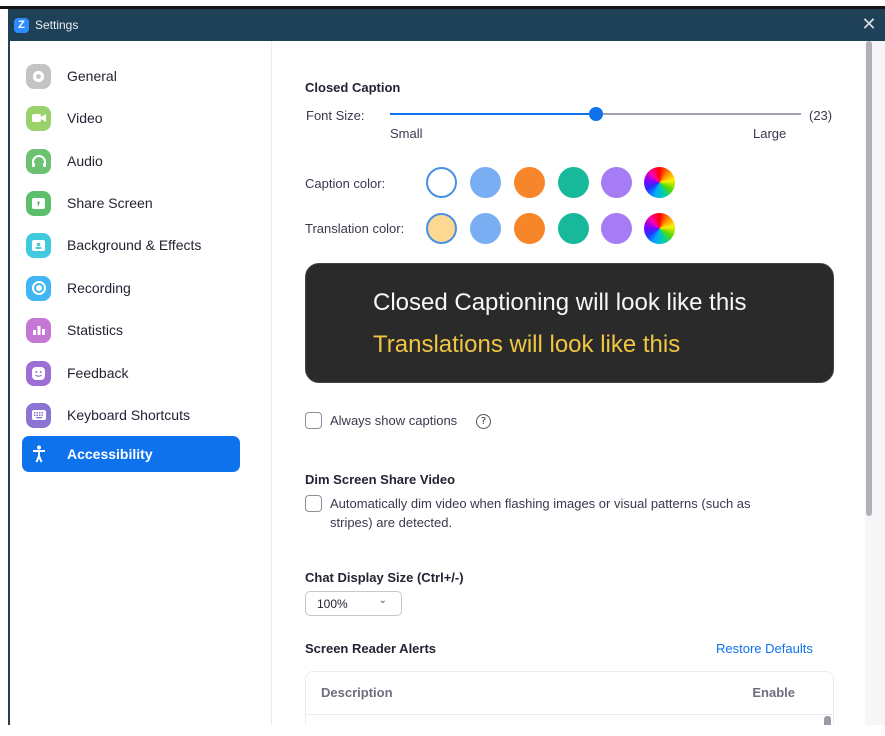 This screenshot has height=736, width=885. I want to click on close-button: ✕, so click(869, 25).